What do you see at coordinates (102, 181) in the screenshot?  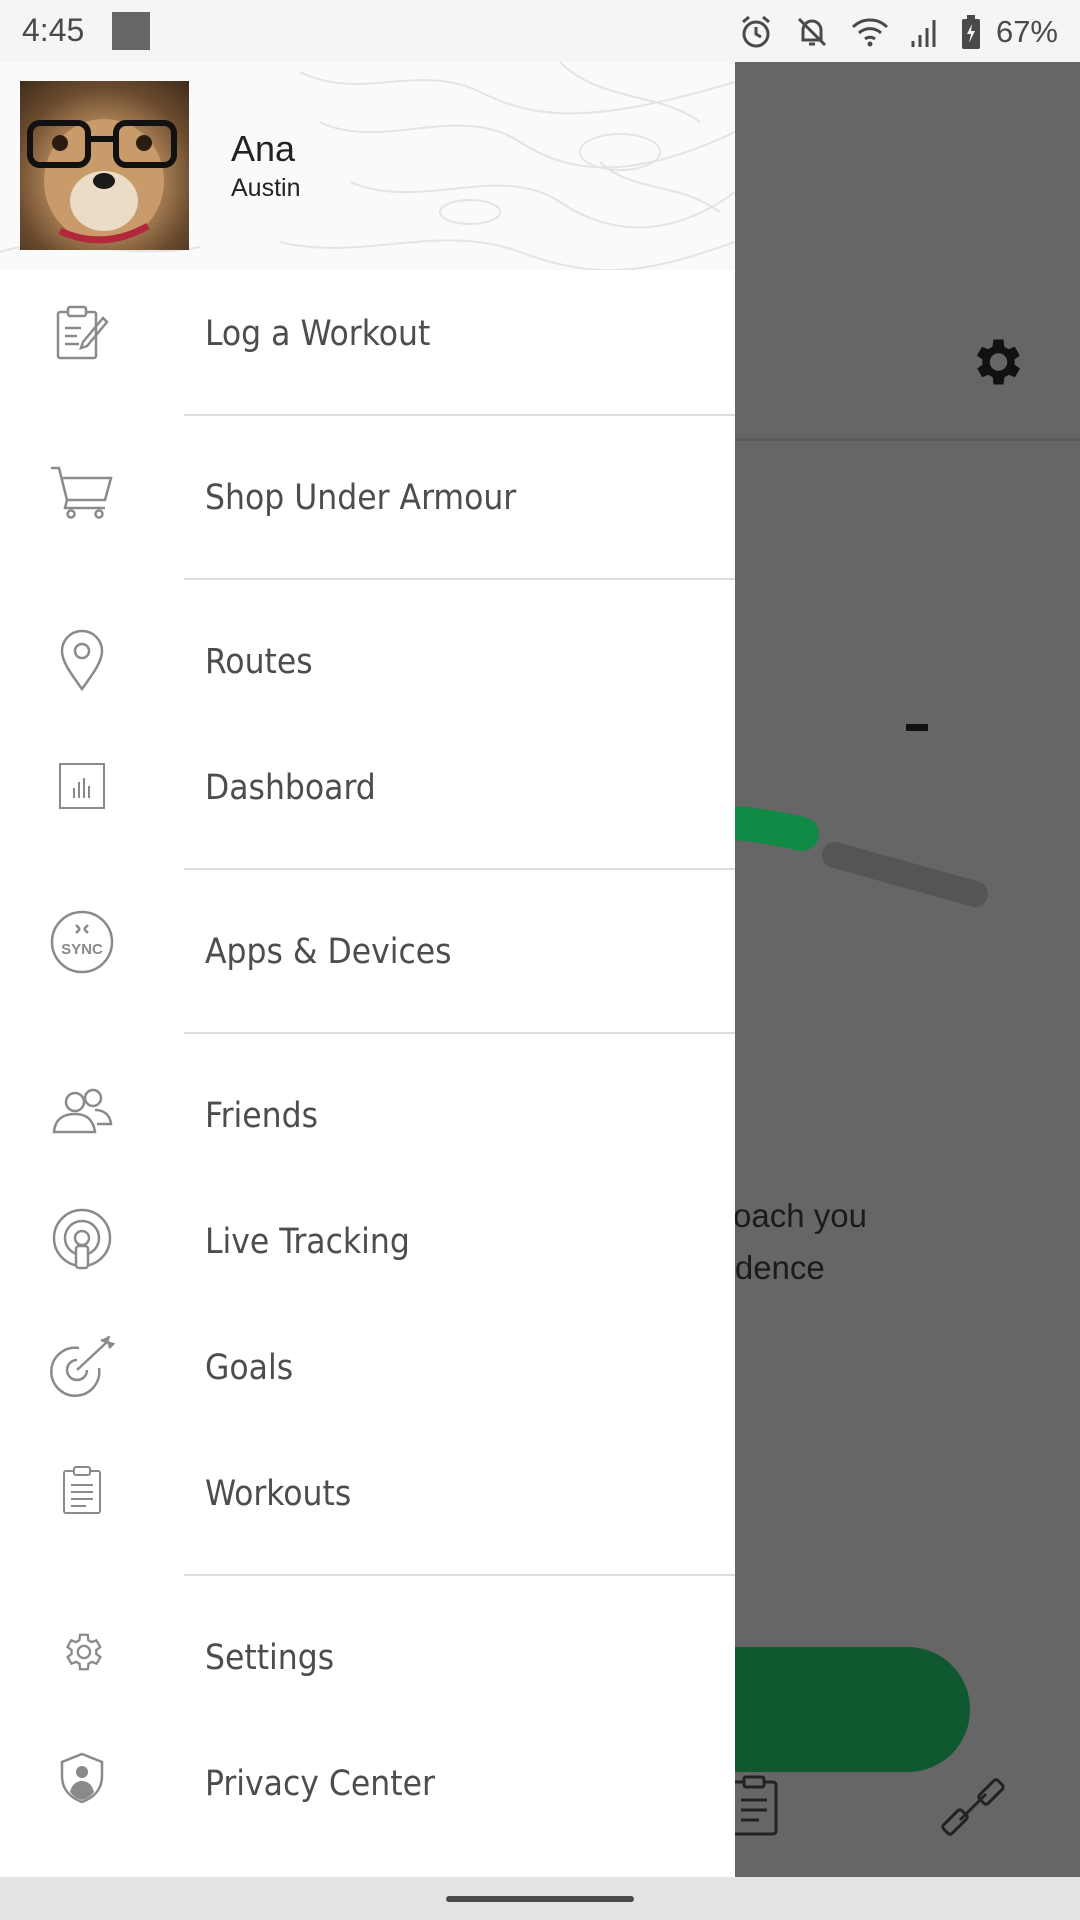 I see `avatar-dog-with-glasses` at bounding box center [102, 181].